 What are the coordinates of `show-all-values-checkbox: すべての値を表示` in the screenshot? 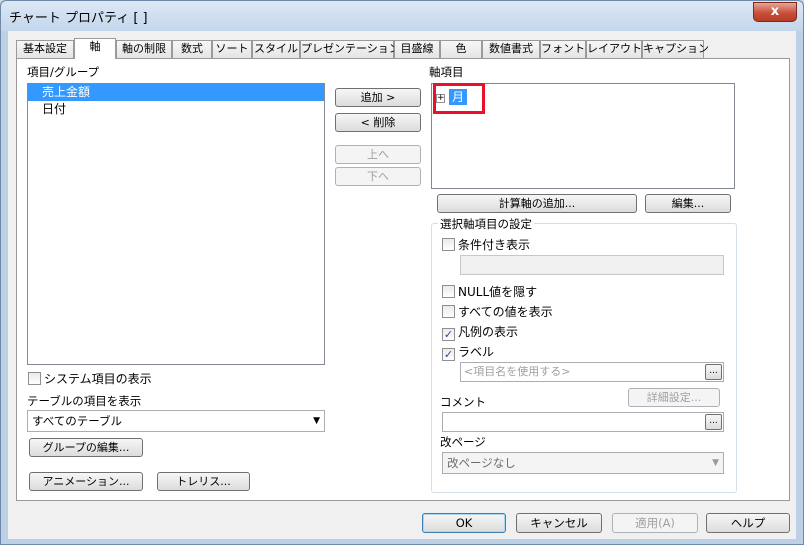 It's located at (497, 311).